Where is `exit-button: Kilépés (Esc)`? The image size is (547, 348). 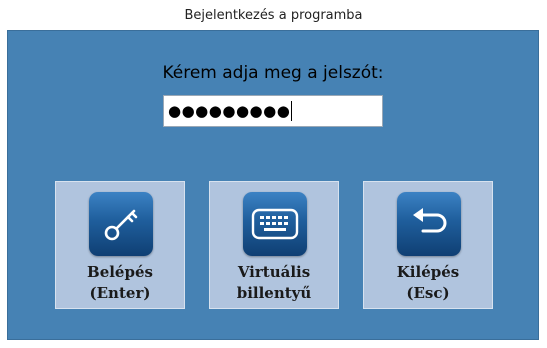 exit-button: Kilépés (Esc) is located at coordinates (428, 245).